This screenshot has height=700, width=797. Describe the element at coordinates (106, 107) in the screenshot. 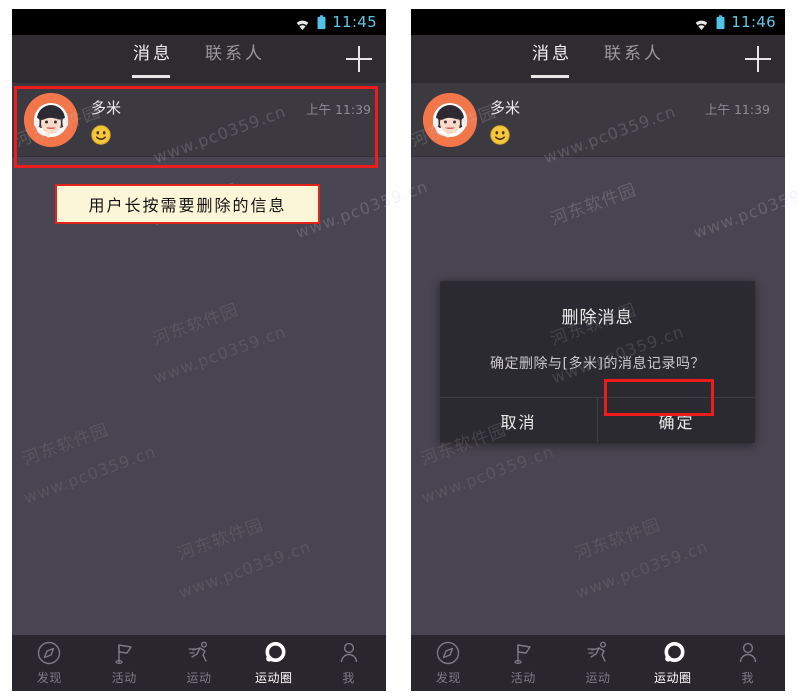

I see `message-sender-name: 多米` at that location.